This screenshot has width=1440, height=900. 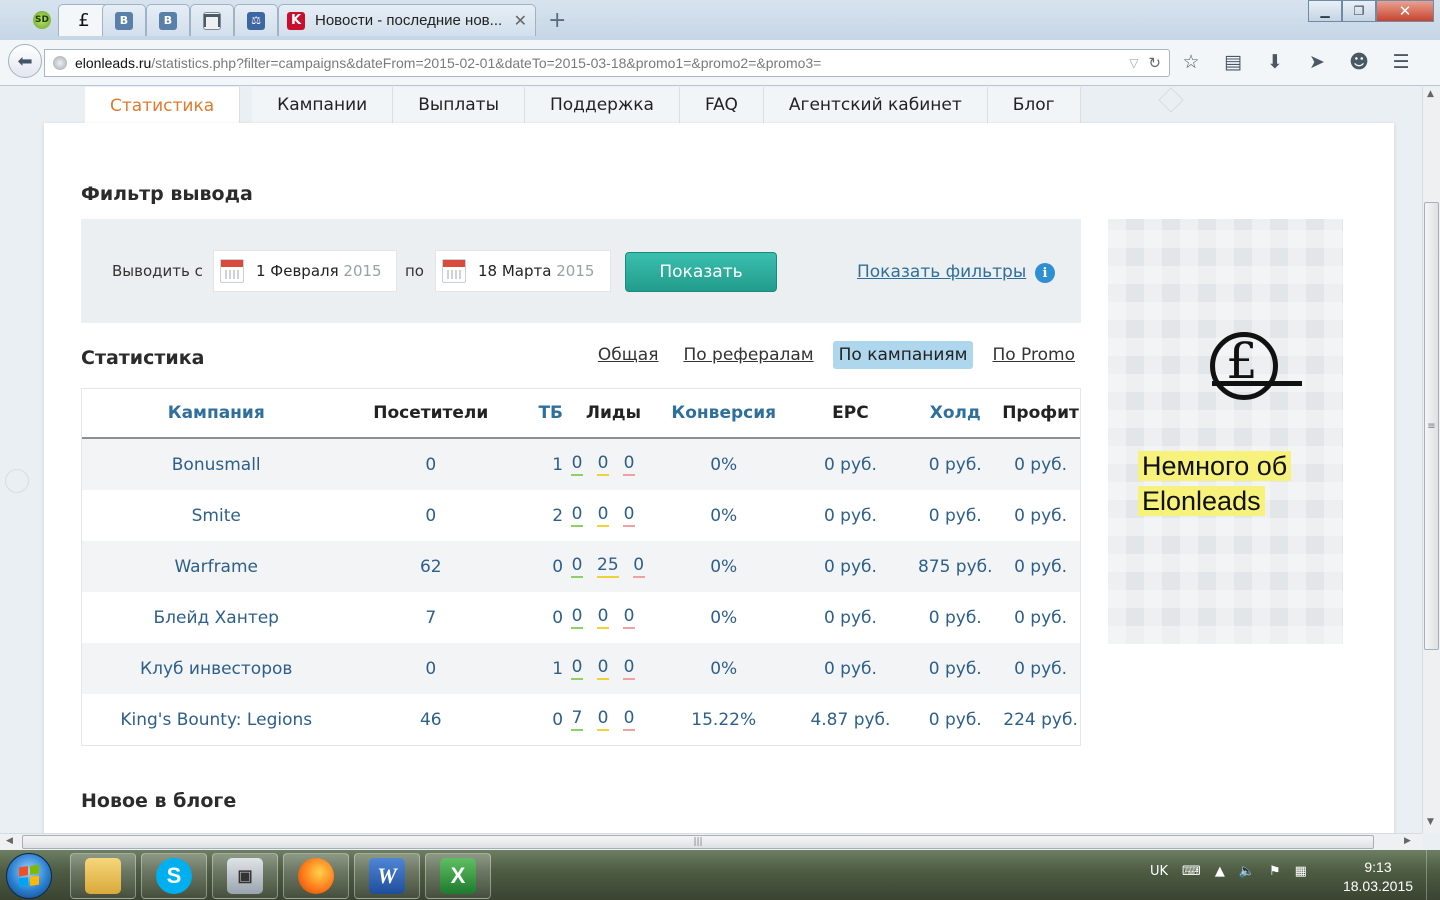 I want to click on reload-icon: ↻, so click(x=1154, y=63).